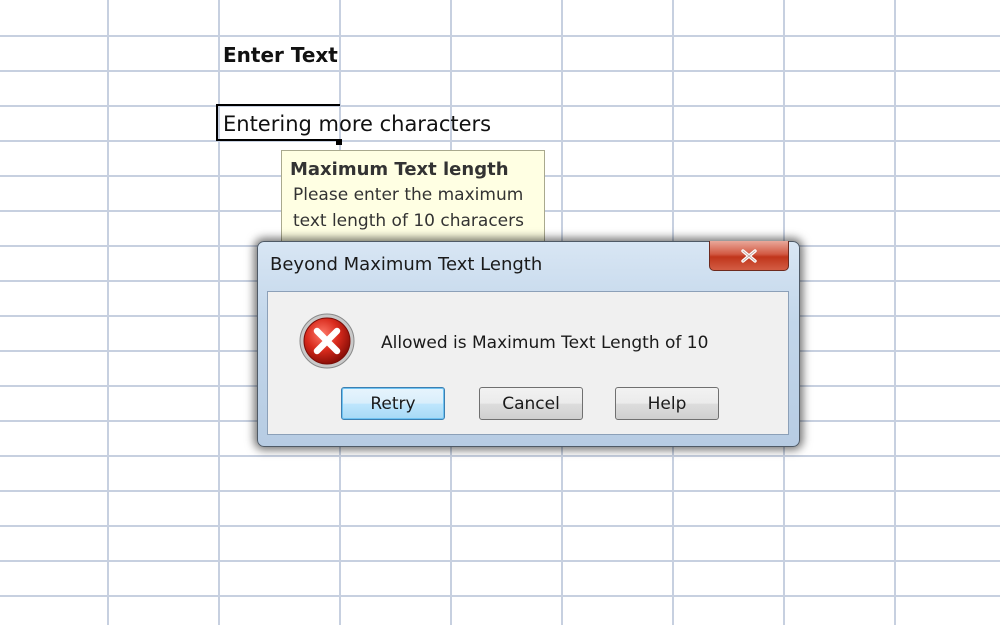  Describe the element at coordinates (327, 341) in the screenshot. I see `error-icon` at that location.